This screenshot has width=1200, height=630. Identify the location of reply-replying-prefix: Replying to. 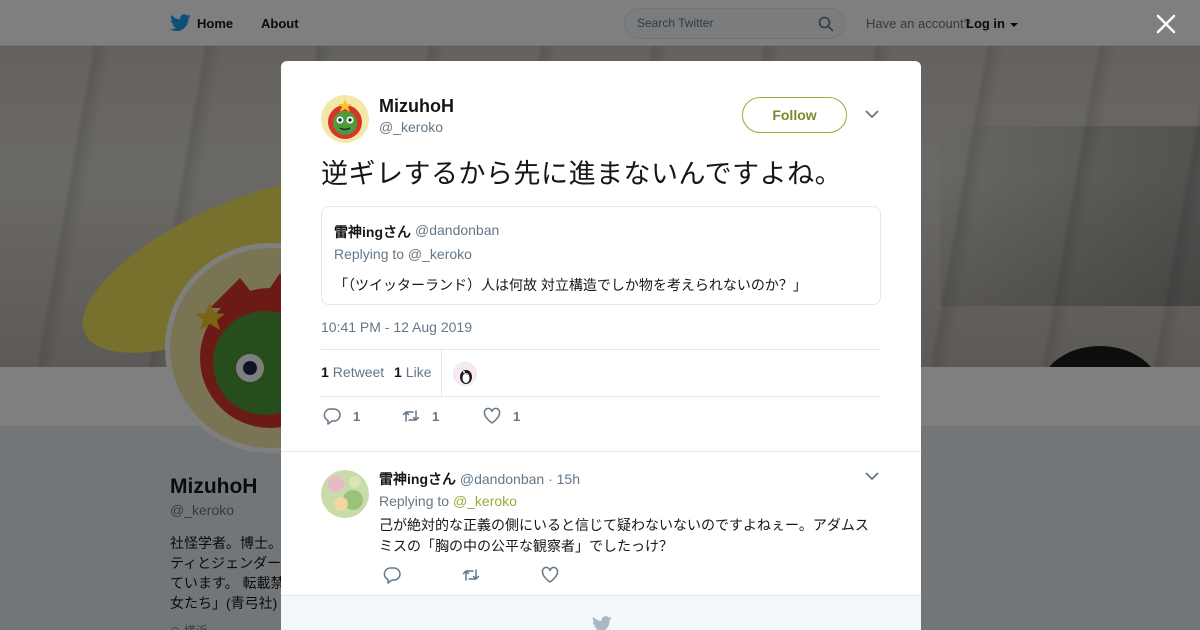
(416, 501).